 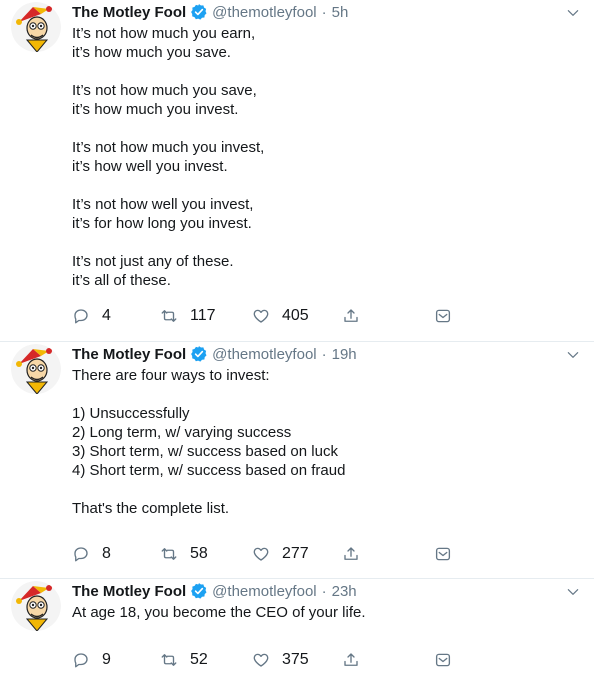 I want to click on tweet-actions: 9 52 375, so click(x=297, y=661).